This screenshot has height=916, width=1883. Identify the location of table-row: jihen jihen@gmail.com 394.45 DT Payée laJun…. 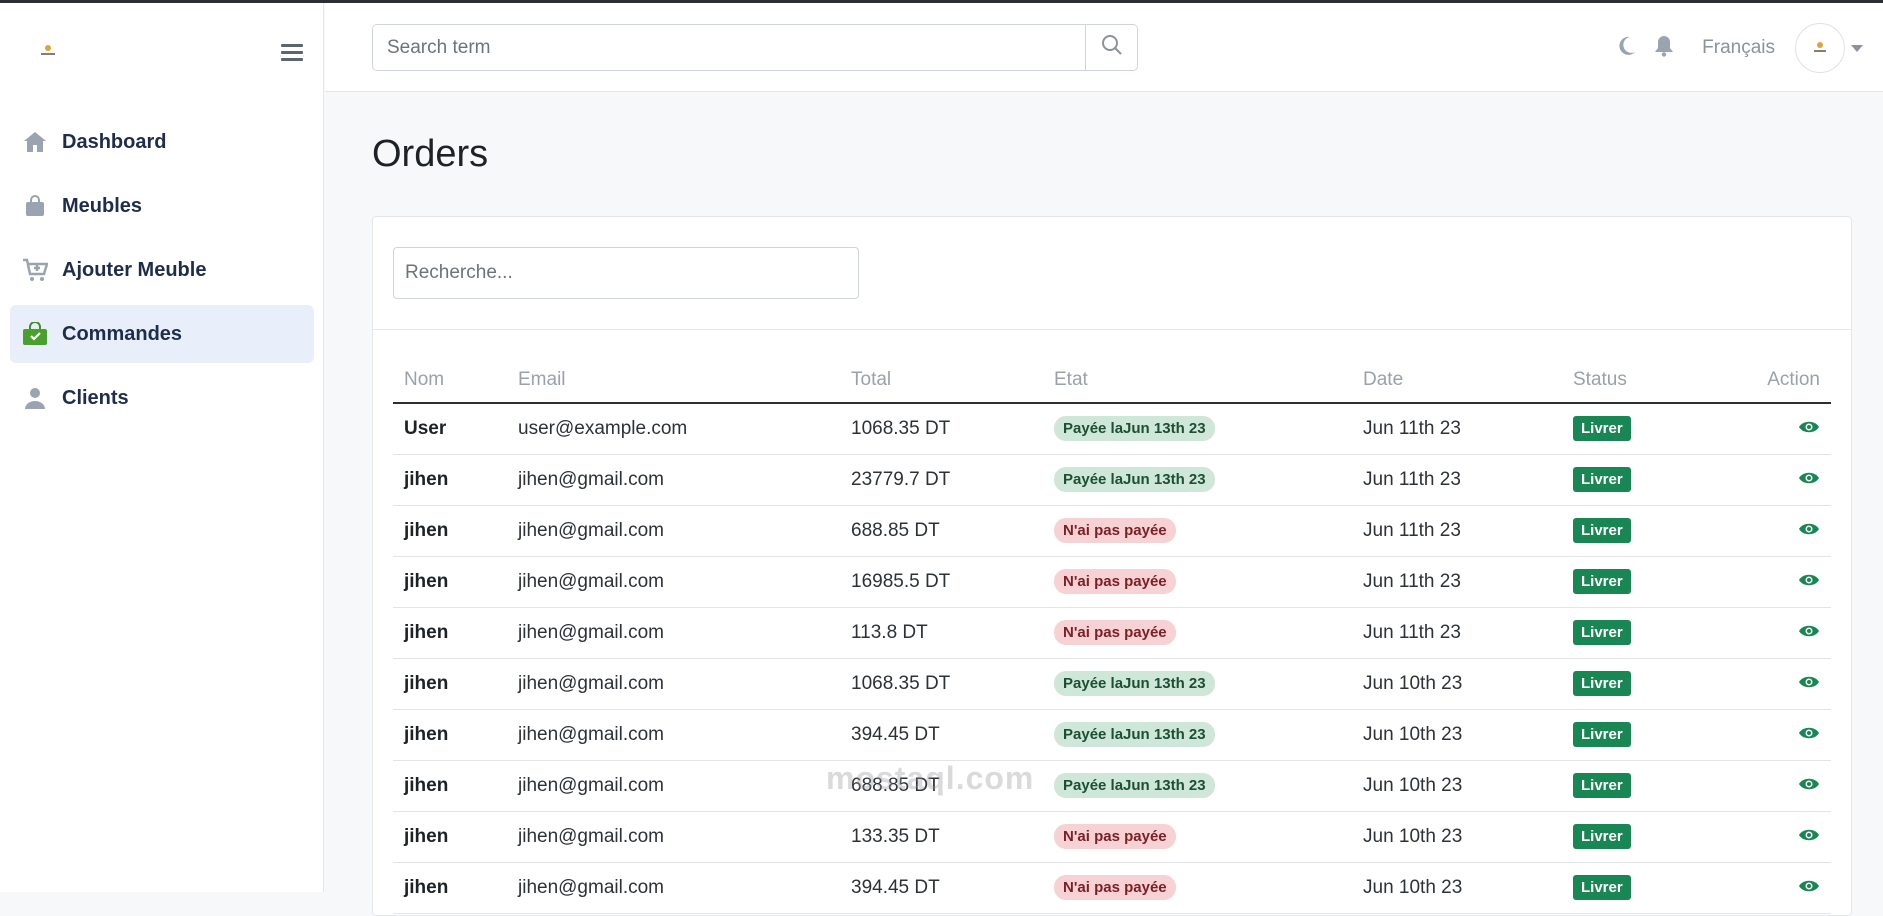
(1112, 735).